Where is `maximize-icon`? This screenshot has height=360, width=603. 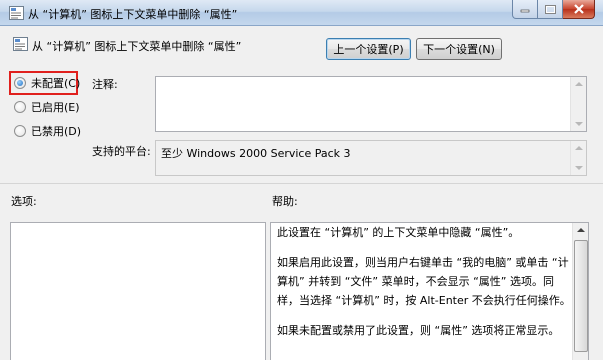 maximize-icon is located at coordinates (550, 9).